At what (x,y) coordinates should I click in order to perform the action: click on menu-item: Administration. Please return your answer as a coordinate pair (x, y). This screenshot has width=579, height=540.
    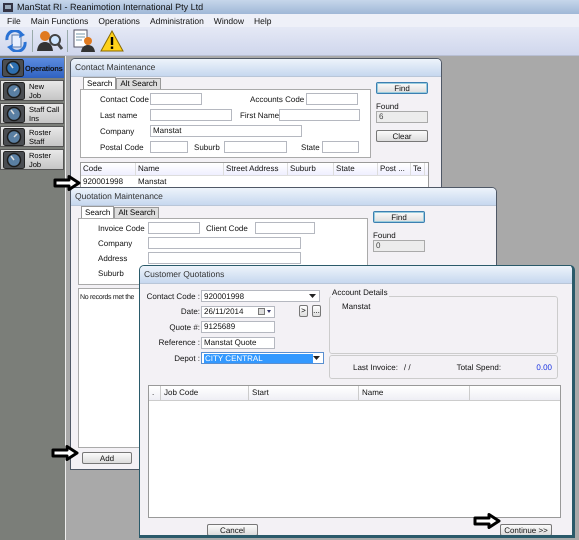
    Looking at the image, I should click on (176, 21).